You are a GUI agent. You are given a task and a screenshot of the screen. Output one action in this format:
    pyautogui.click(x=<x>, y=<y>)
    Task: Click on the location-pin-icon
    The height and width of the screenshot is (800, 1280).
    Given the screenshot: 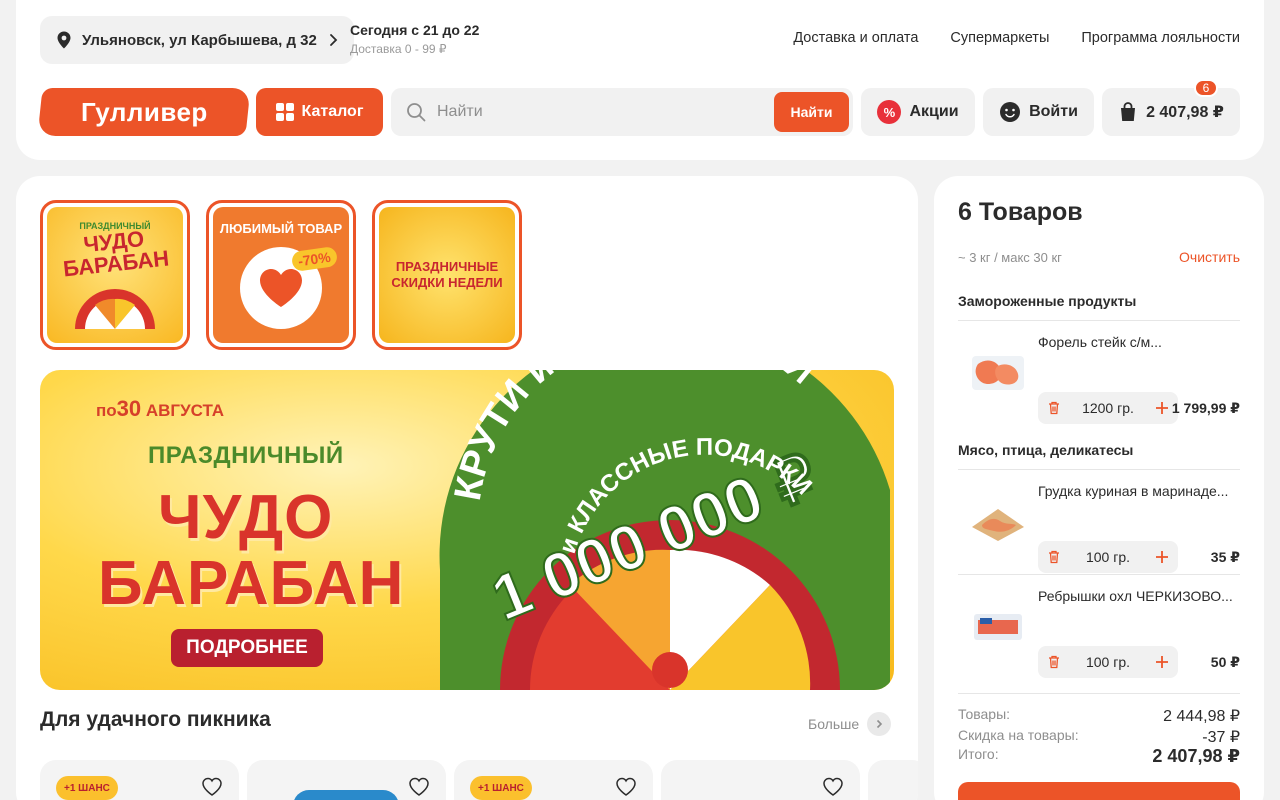 What is the action you would take?
    pyautogui.click(x=64, y=40)
    